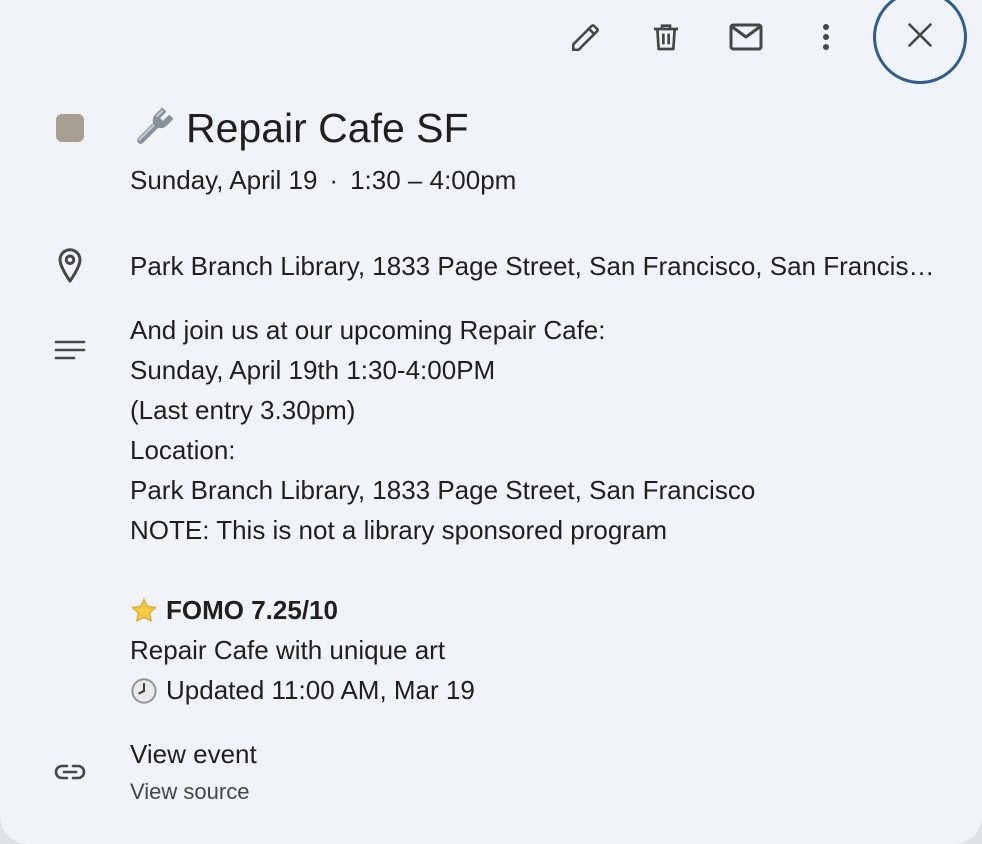 The image size is (982, 844). Describe the element at coordinates (540, 610) in the screenshot. I see `fomo-rating: FOMO 7.25/10` at that location.